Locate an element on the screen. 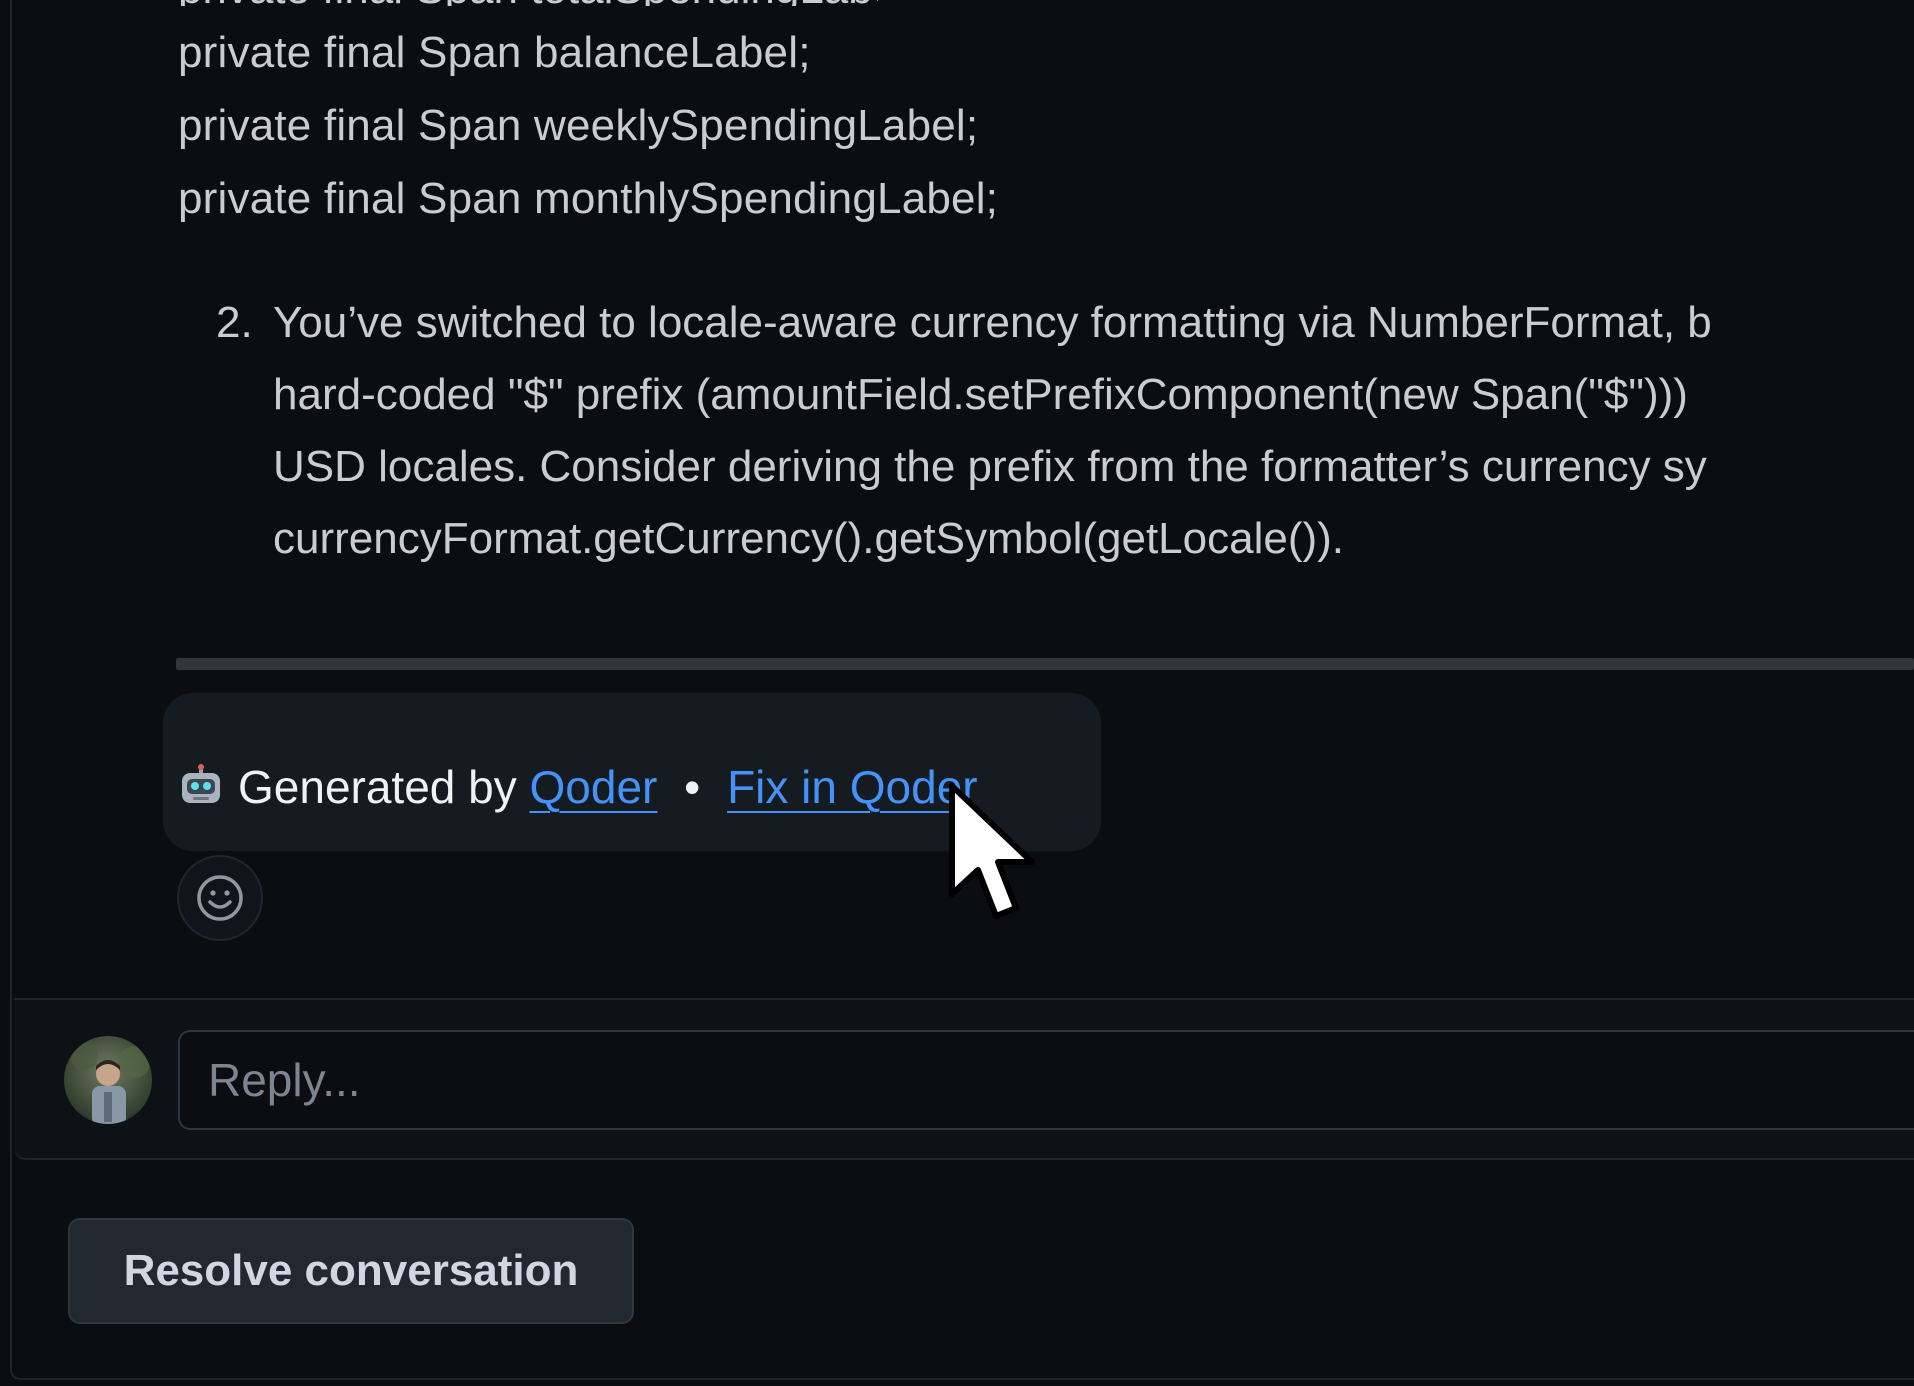 This screenshot has height=1386, width=1914. reply-input is located at coordinates (1046, 1080).